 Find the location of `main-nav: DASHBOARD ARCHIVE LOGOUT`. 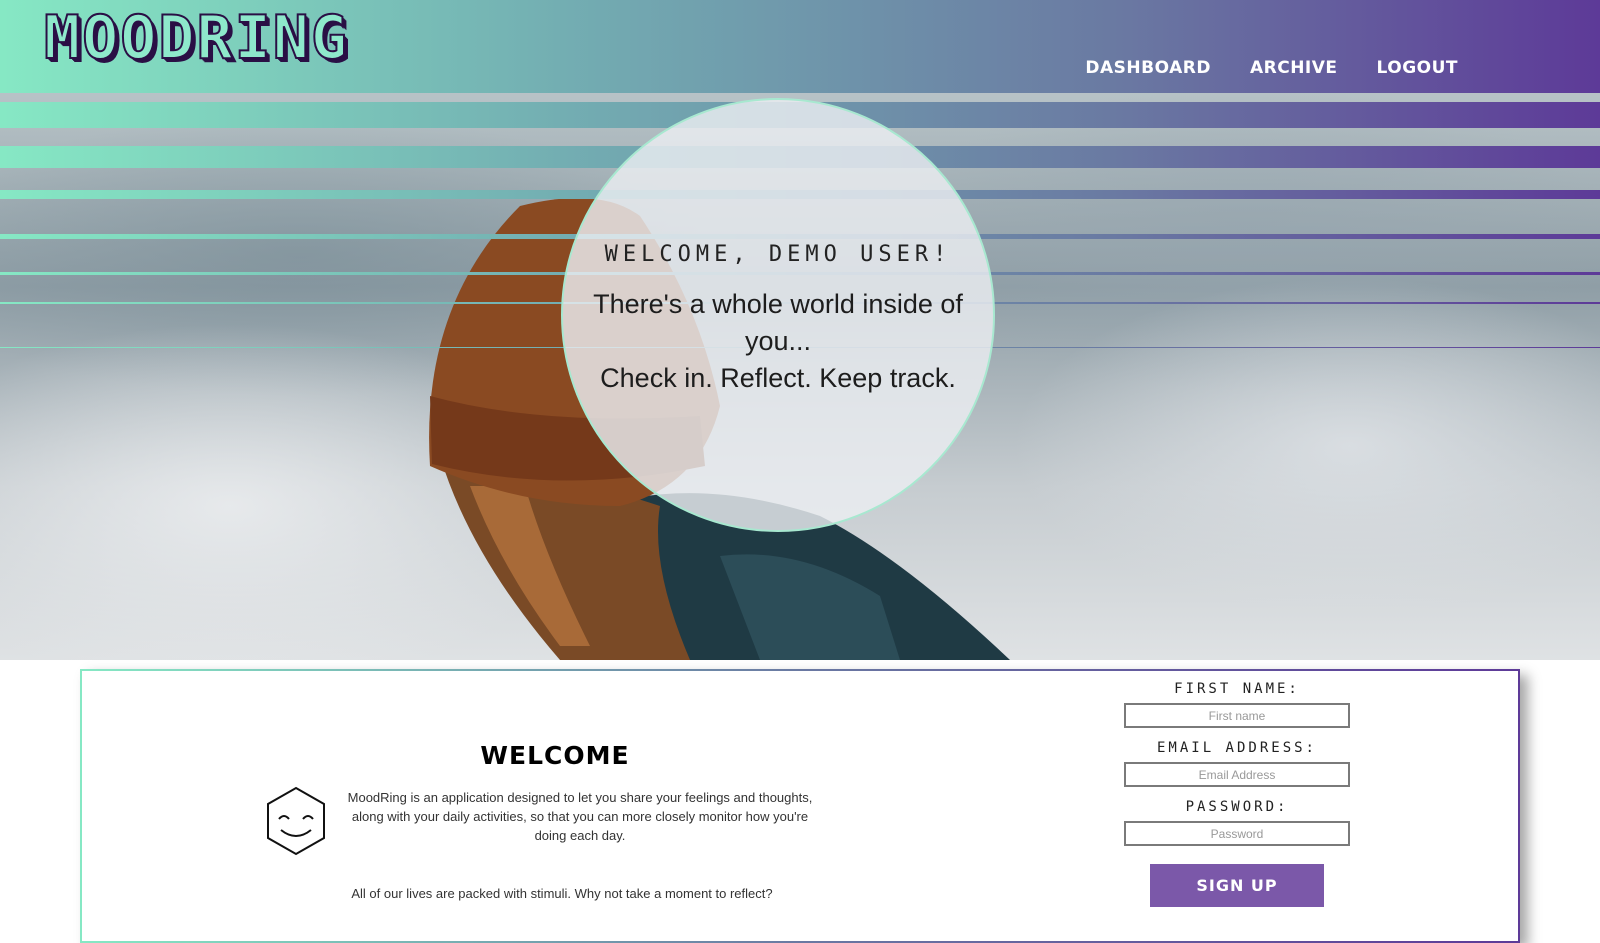

main-nav: DASHBOARD ARCHIVE LOGOUT is located at coordinates (1271, 68).